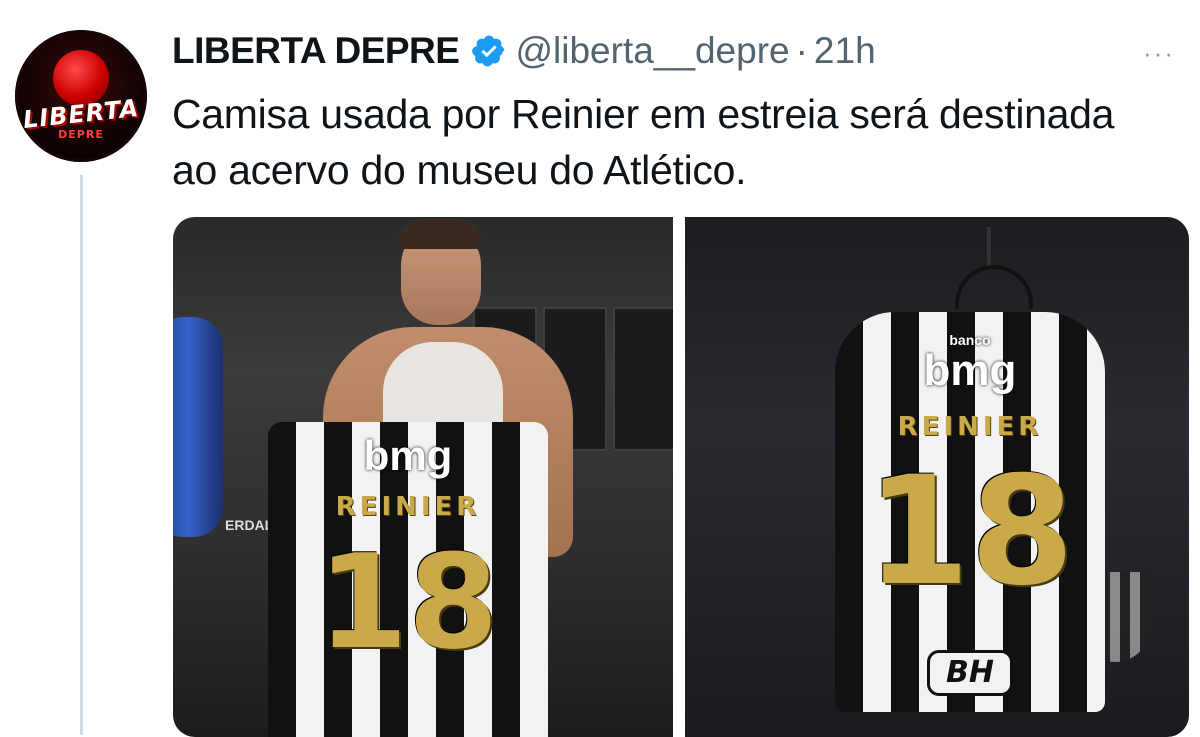 The height and width of the screenshot is (737, 1200). What do you see at coordinates (81, 96) in the screenshot?
I see `profile-avatar: LIBERTA DEPRE` at bounding box center [81, 96].